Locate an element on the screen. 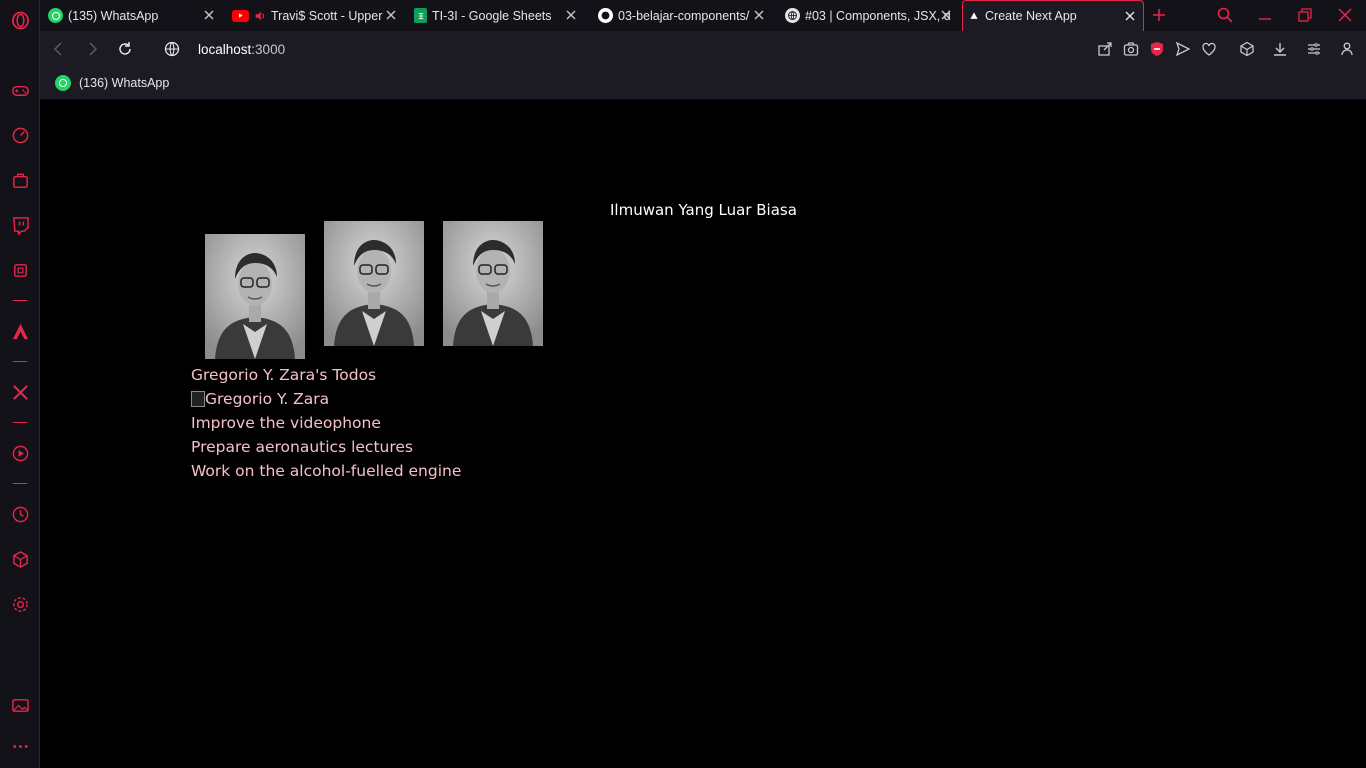 This screenshot has height=768, width=1366. share-icon is located at coordinates (1105, 49).